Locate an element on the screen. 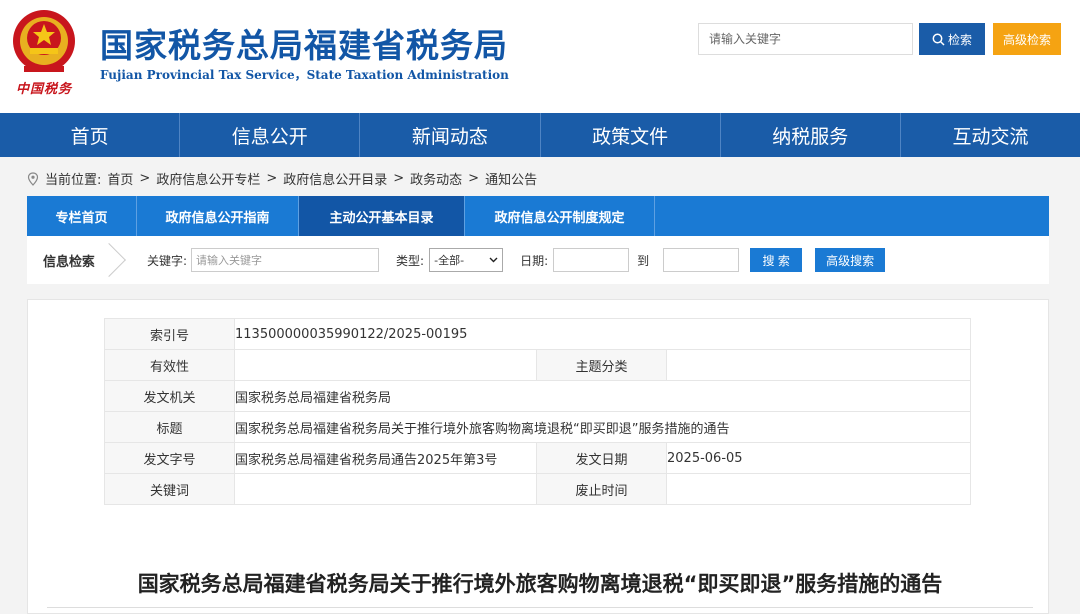  table-row: 关键词 废止时间 is located at coordinates (537, 489).